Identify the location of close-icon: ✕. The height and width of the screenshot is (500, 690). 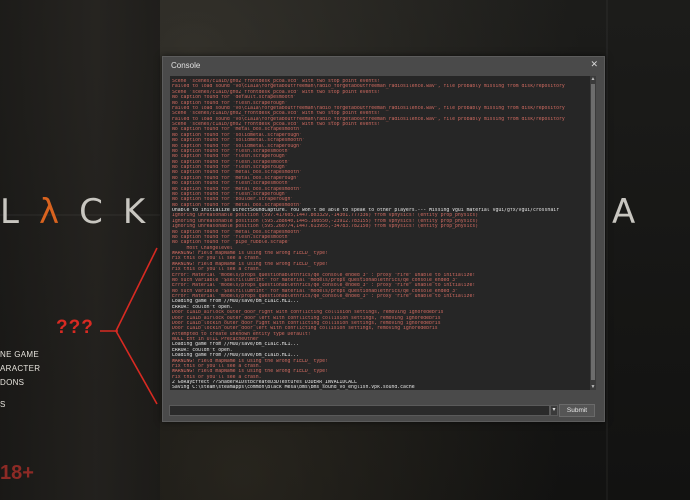
(594, 64).